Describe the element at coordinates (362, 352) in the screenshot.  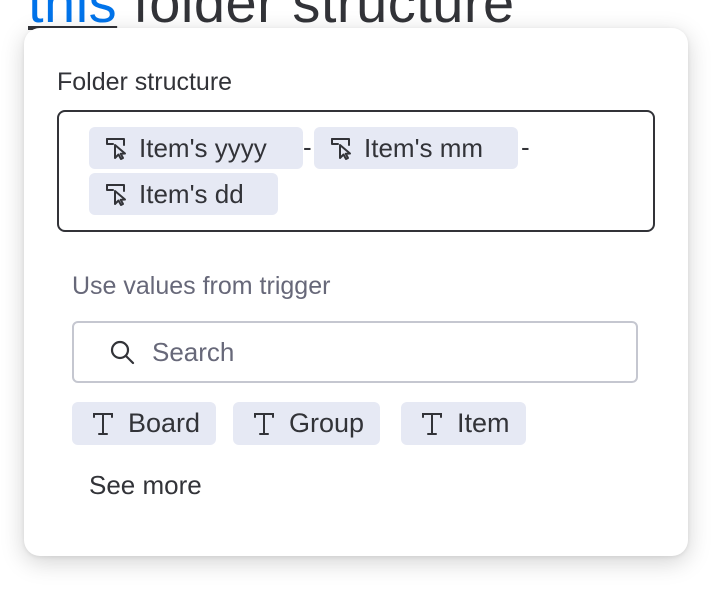
I see `search-input` at that location.